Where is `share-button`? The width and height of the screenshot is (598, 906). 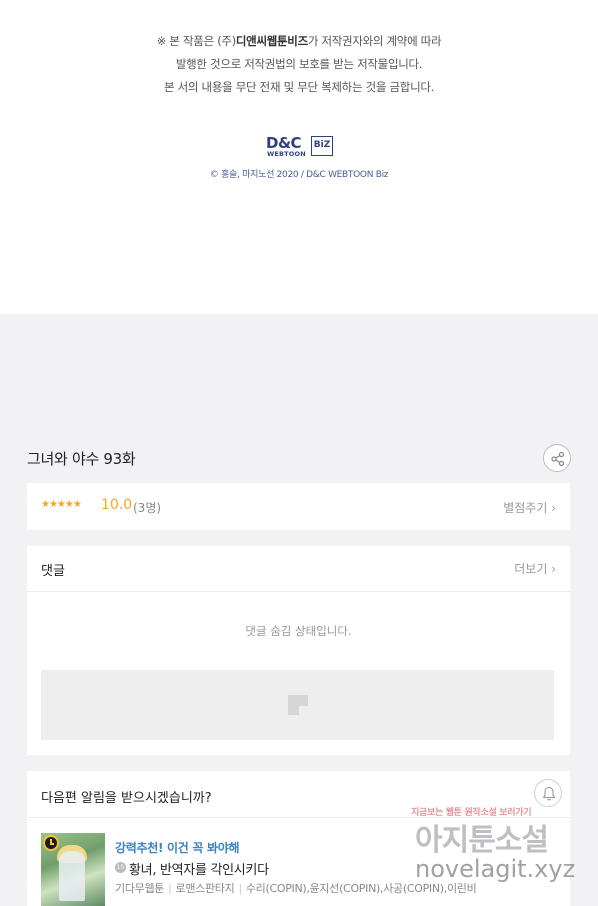 share-button is located at coordinates (557, 458).